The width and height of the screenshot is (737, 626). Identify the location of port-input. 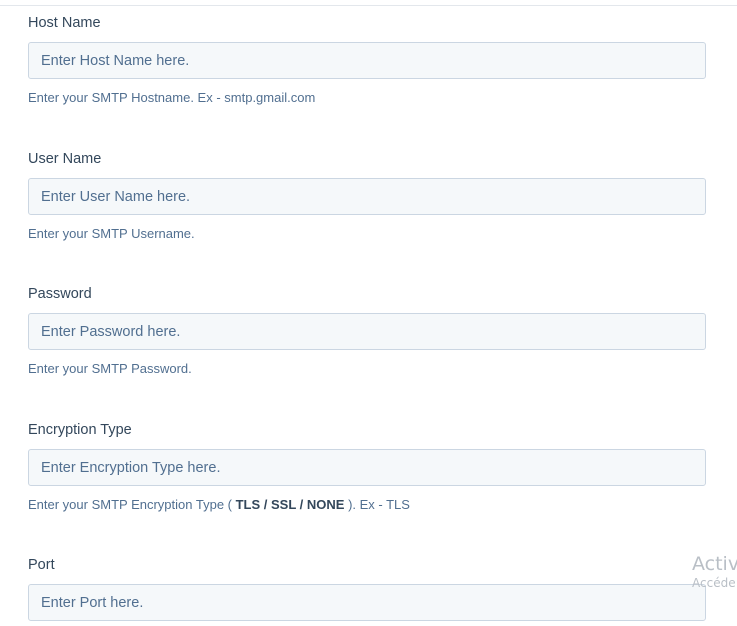
(367, 602).